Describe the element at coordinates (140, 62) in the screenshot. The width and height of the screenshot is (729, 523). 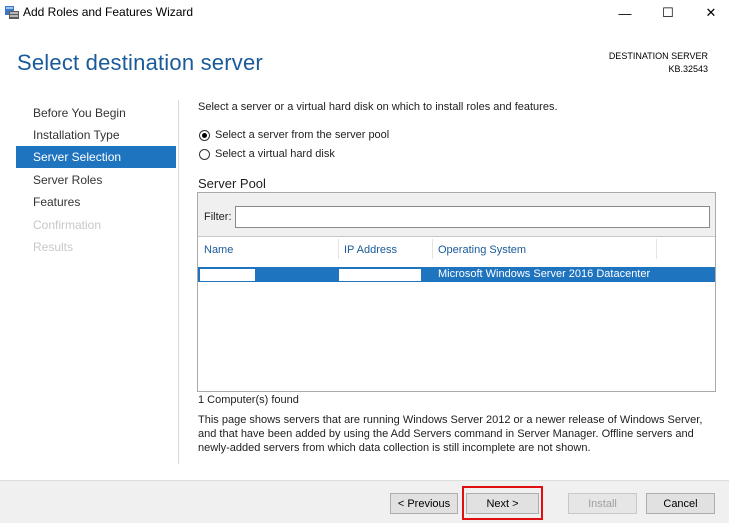
I see `page-title: Select destination server` at that location.